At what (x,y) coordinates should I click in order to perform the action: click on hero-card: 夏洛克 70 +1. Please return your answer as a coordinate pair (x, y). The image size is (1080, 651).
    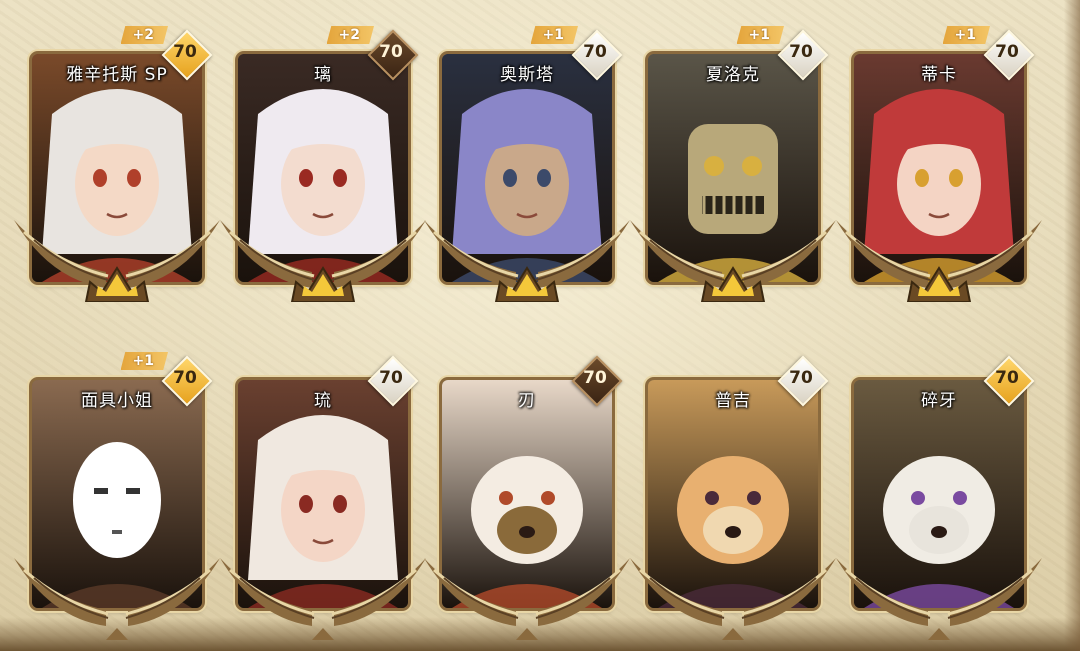
    Looking at the image, I should click on (733, 166).